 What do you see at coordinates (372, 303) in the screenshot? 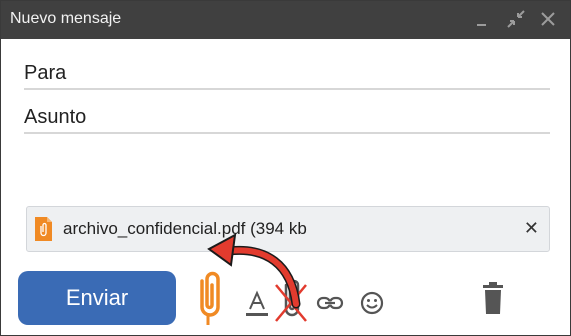
I see `emoji-icon` at bounding box center [372, 303].